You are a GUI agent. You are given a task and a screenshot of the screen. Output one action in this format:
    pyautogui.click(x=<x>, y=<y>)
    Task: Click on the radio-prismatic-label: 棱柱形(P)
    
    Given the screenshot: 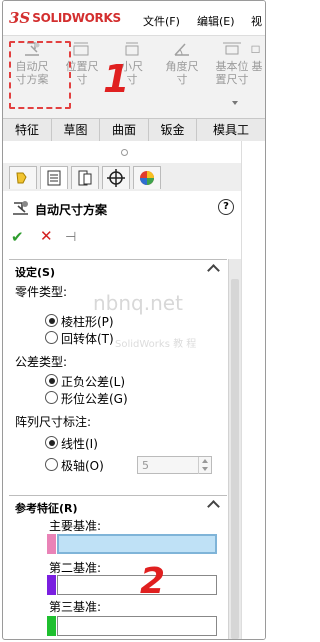 What is the action you would take?
    pyautogui.click(x=87, y=322)
    